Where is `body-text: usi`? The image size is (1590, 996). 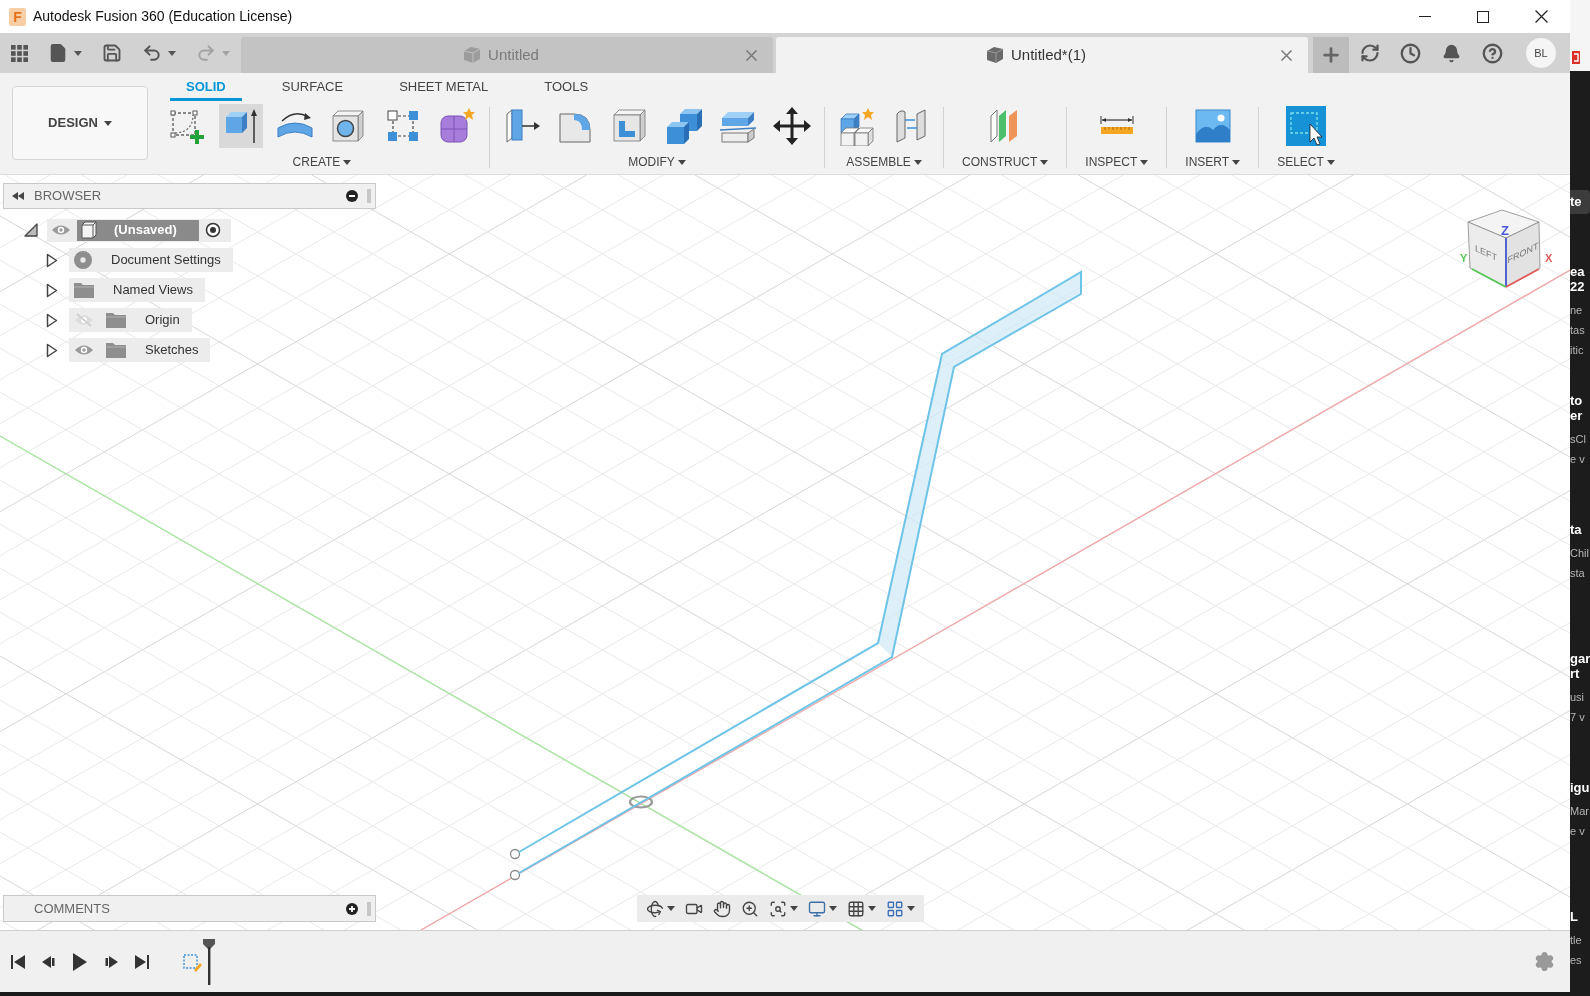 body-text: usi is located at coordinates (1578, 697).